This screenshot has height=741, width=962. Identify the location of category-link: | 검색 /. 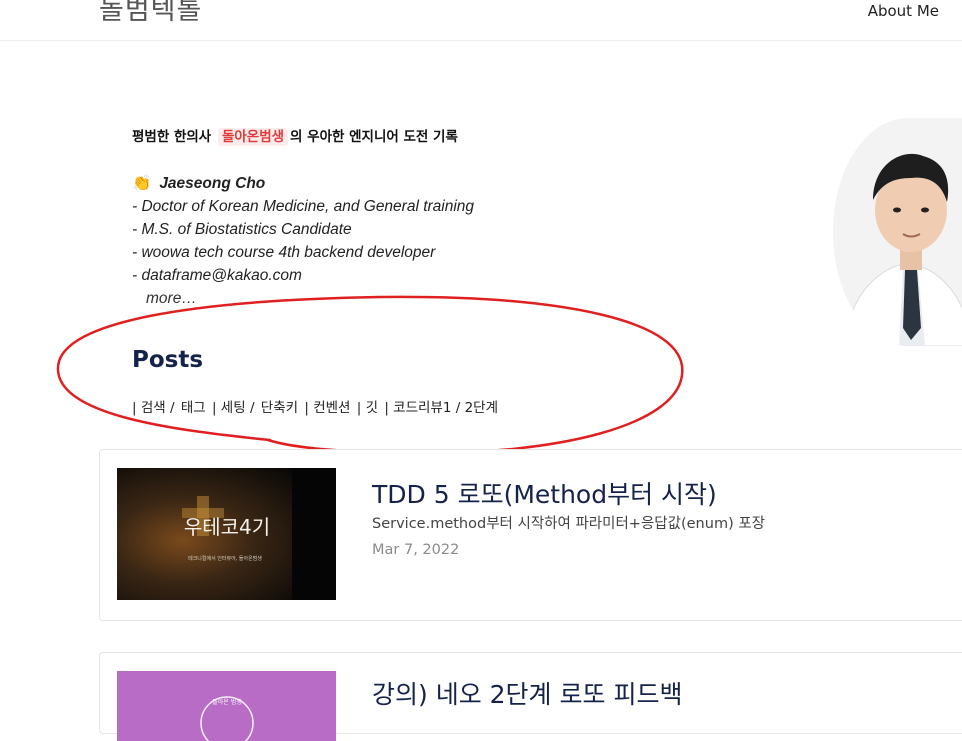
(153, 408).